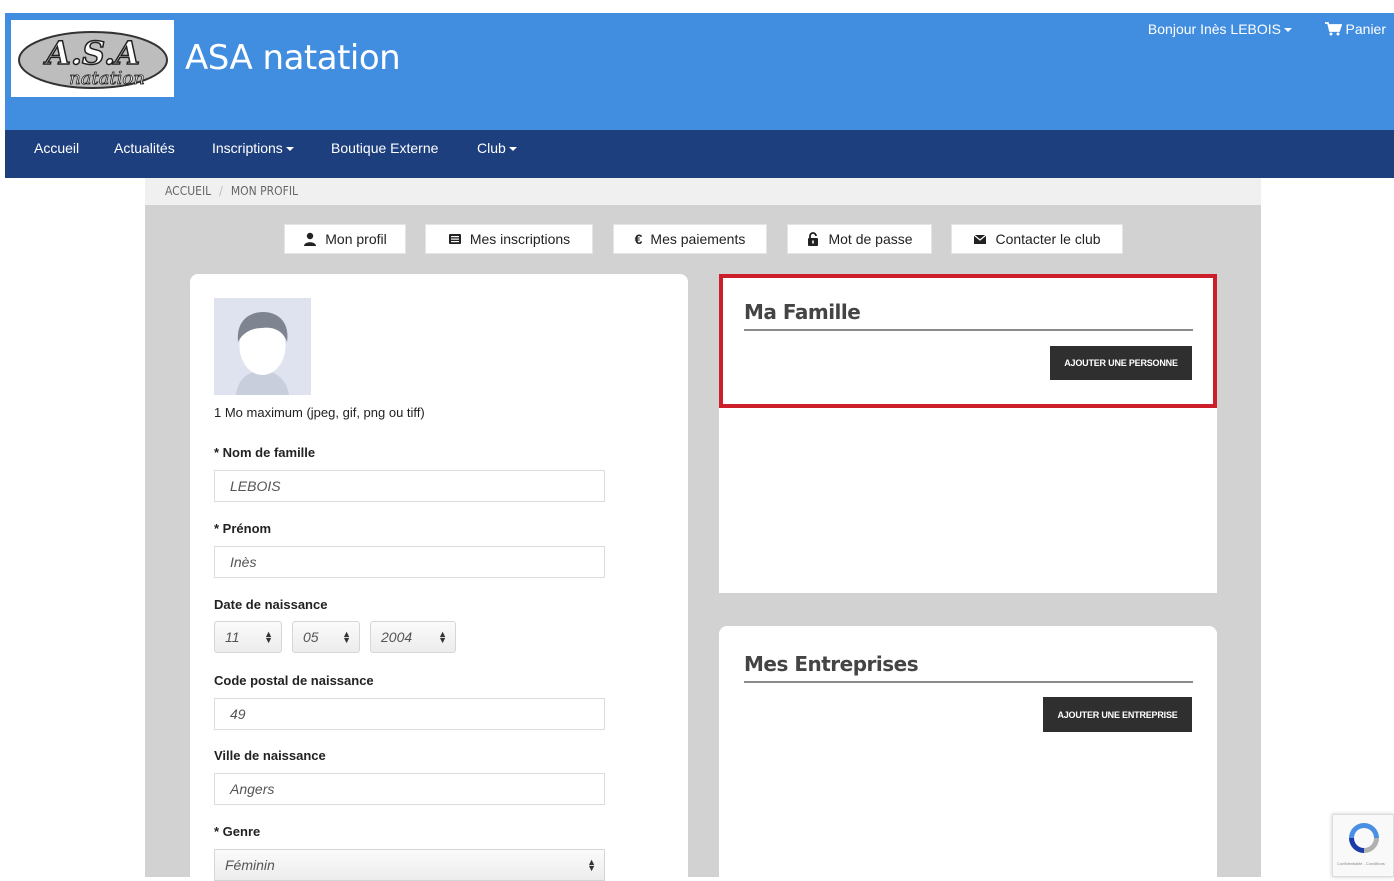  I want to click on tab-label: Mes inscriptions, so click(520, 239).